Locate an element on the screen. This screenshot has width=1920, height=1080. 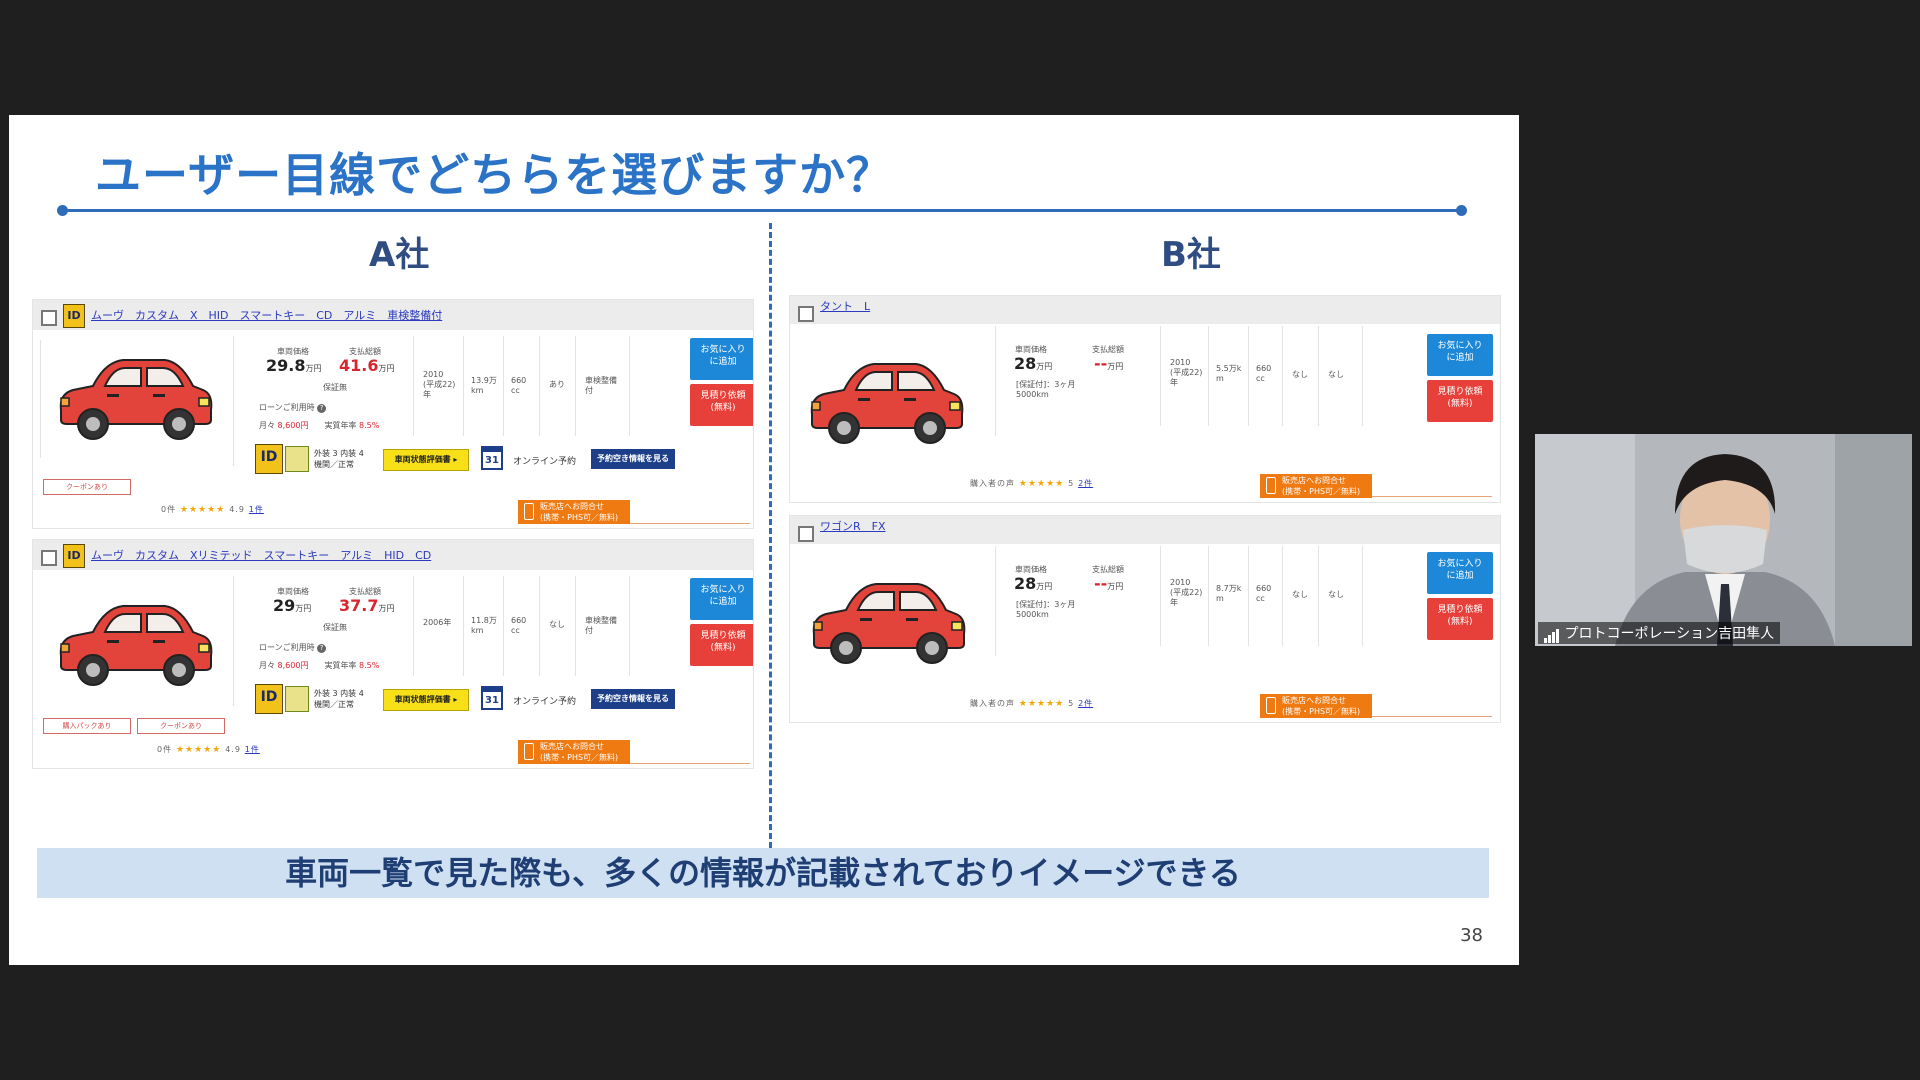
id-badge-icon: ID is located at coordinates (74, 556).